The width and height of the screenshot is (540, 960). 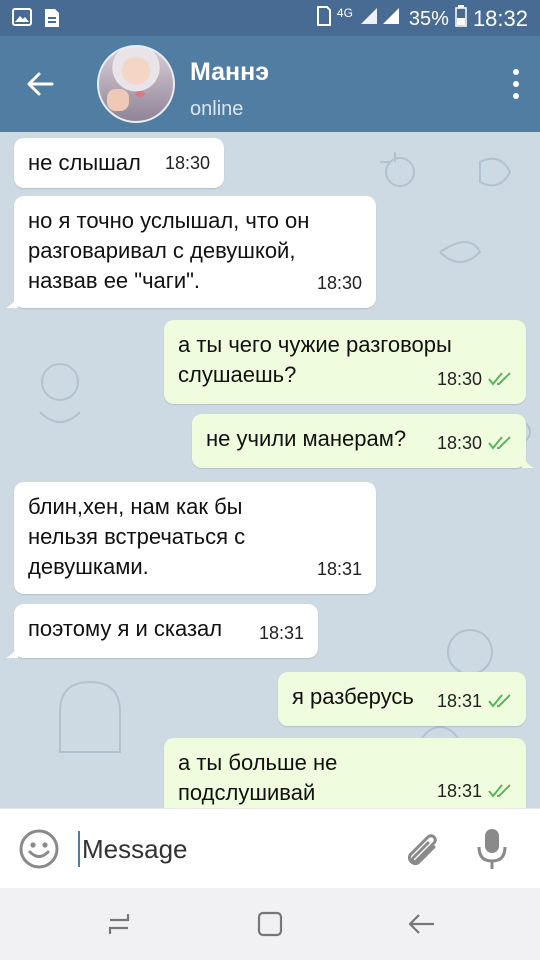 I want to click on contact-status: online, so click(x=217, y=109).